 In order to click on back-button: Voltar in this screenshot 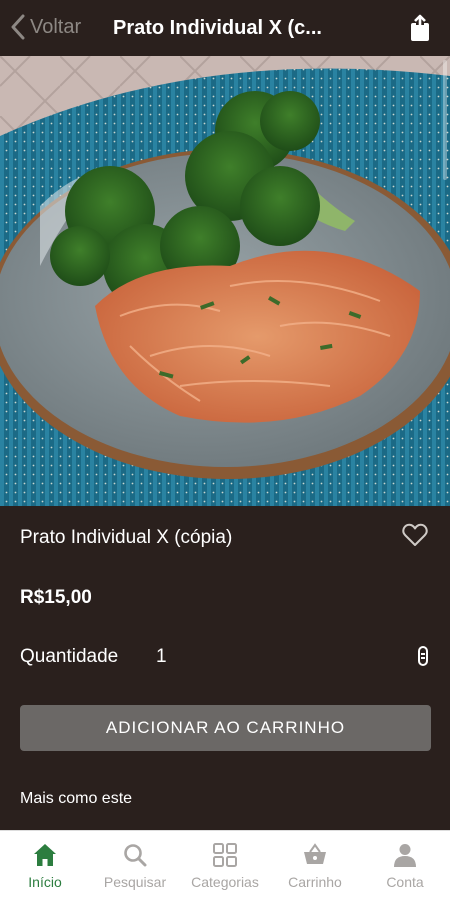, I will do `click(45, 27)`.